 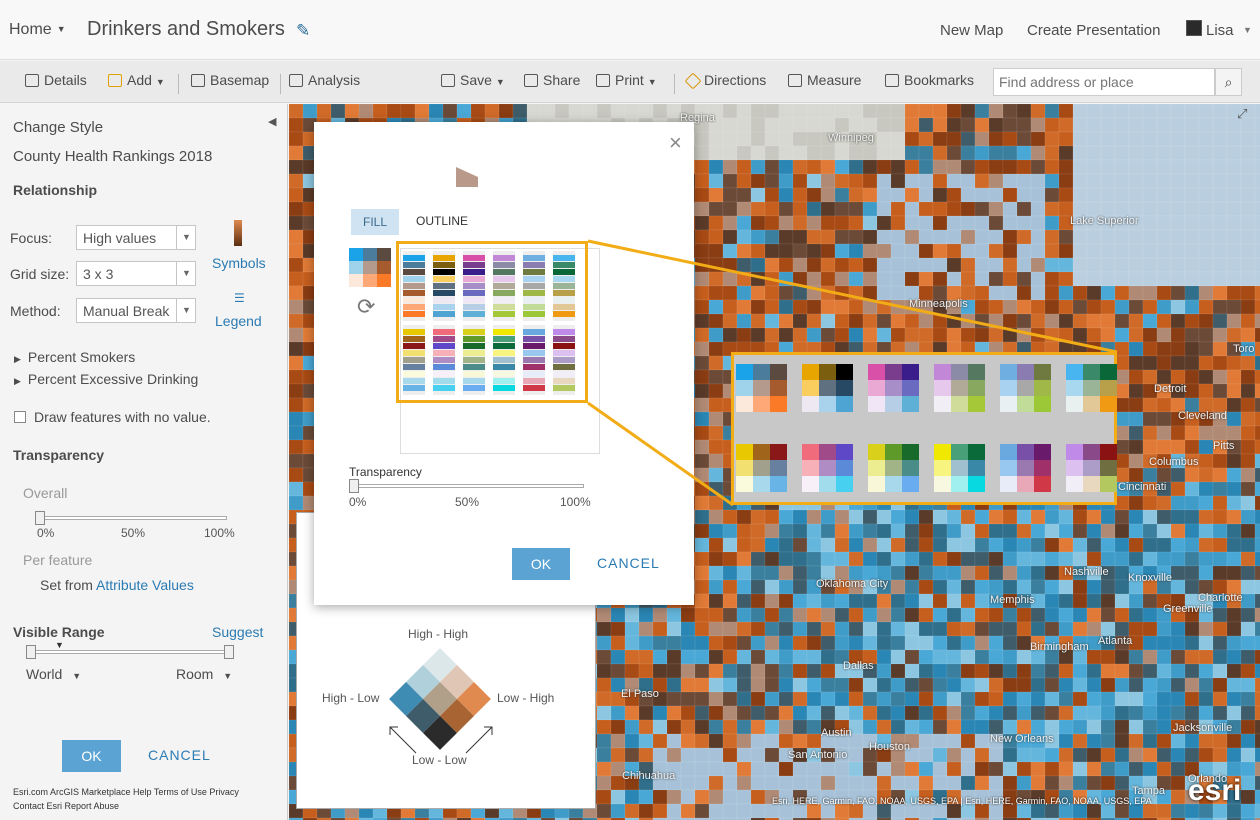 What do you see at coordinates (442, 221) in the screenshot?
I see `tab-outline: OUTLINE` at bounding box center [442, 221].